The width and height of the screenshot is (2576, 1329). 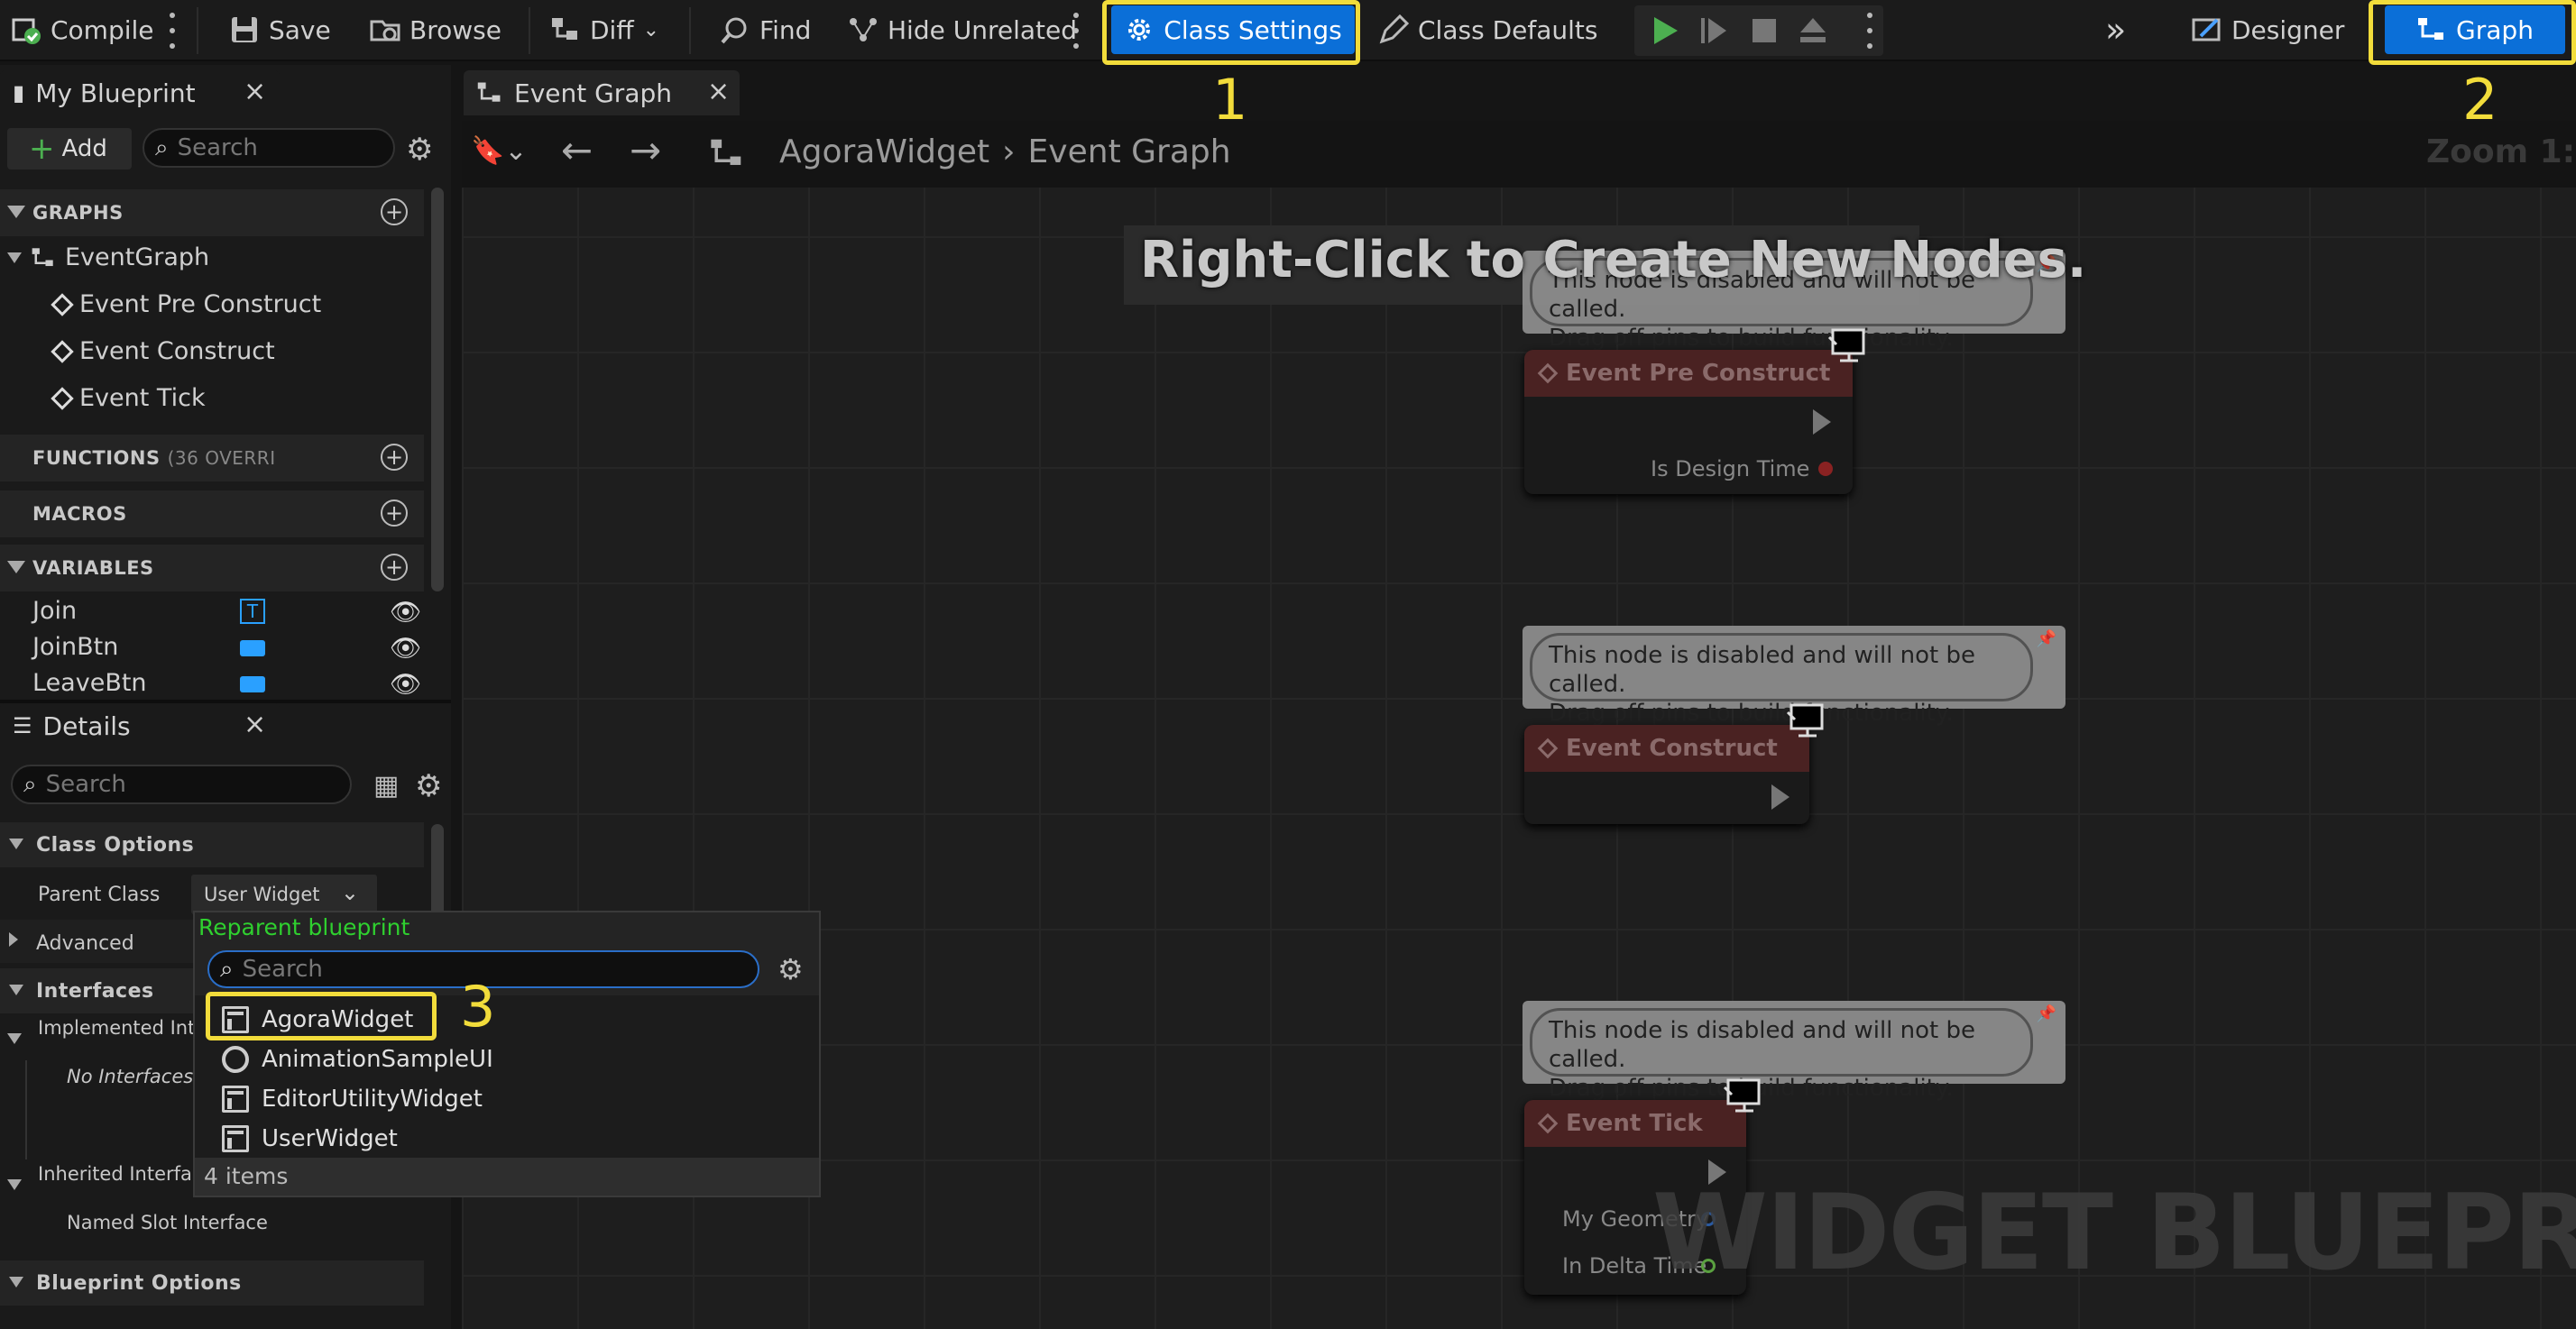 What do you see at coordinates (1764, 30) in the screenshot?
I see `stop-icon` at bounding box center [1764, 30].